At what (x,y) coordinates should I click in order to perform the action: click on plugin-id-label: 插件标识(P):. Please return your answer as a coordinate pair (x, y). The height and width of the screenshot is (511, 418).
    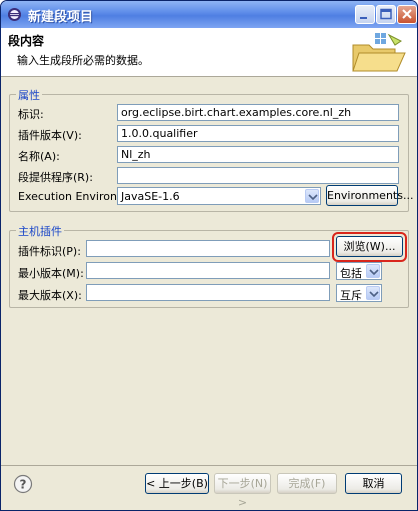
    Looking at the image, I should click on (49, 251).